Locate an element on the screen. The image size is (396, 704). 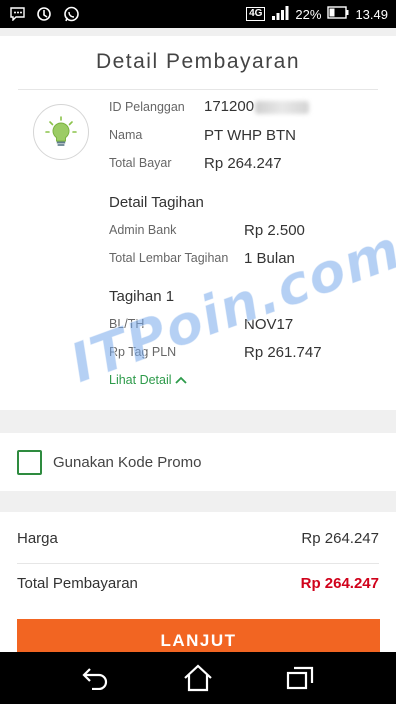
summary-divider is located at coordinates (198, 563).